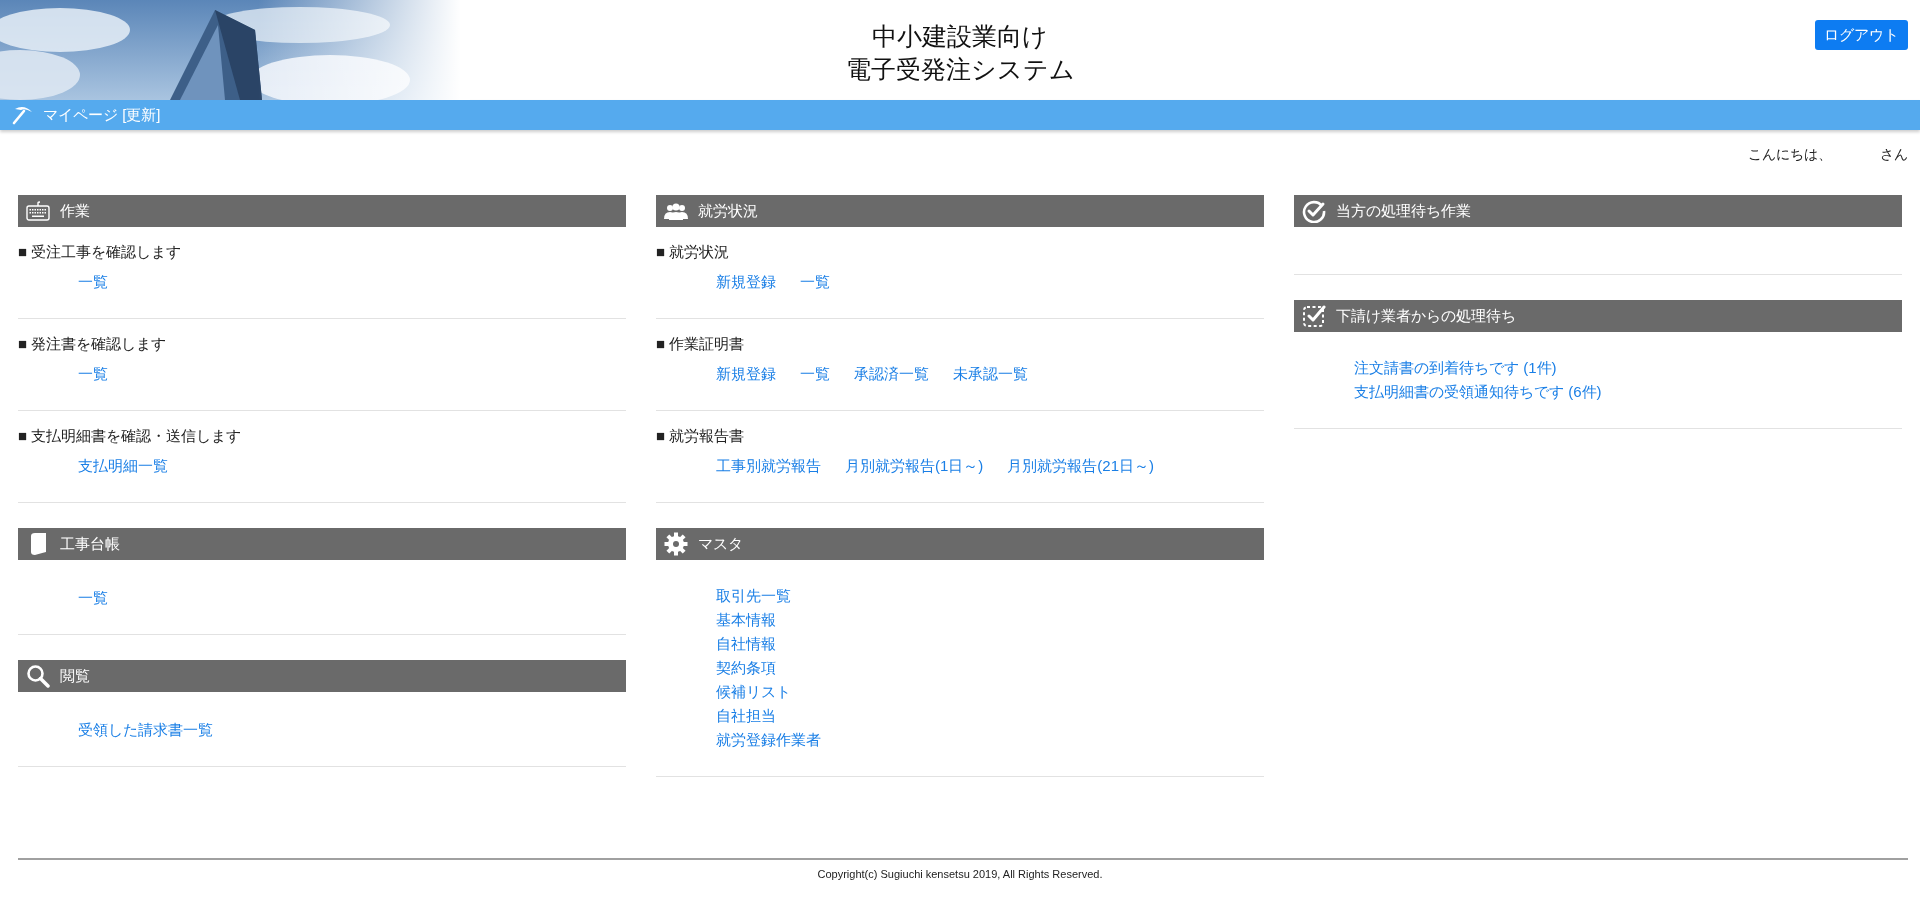 This screenshot has width=1920, height=919. Describe the element at coordinates (102, 115) in the screenshot. I see `mypage-link: マイページ [更新]` at that location.